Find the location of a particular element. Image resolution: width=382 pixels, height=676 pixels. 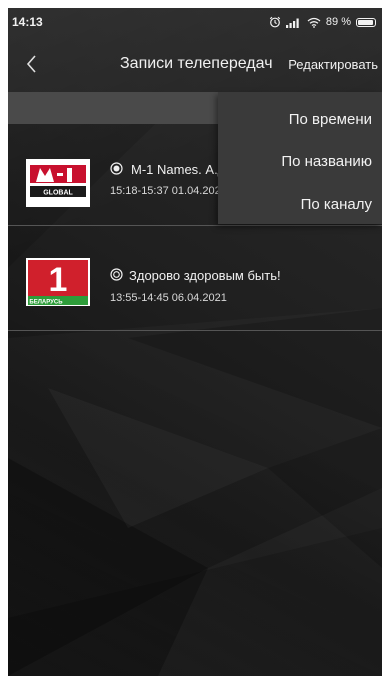

header: Записи телепередач Редактировать is located at coordinates (195, 64).